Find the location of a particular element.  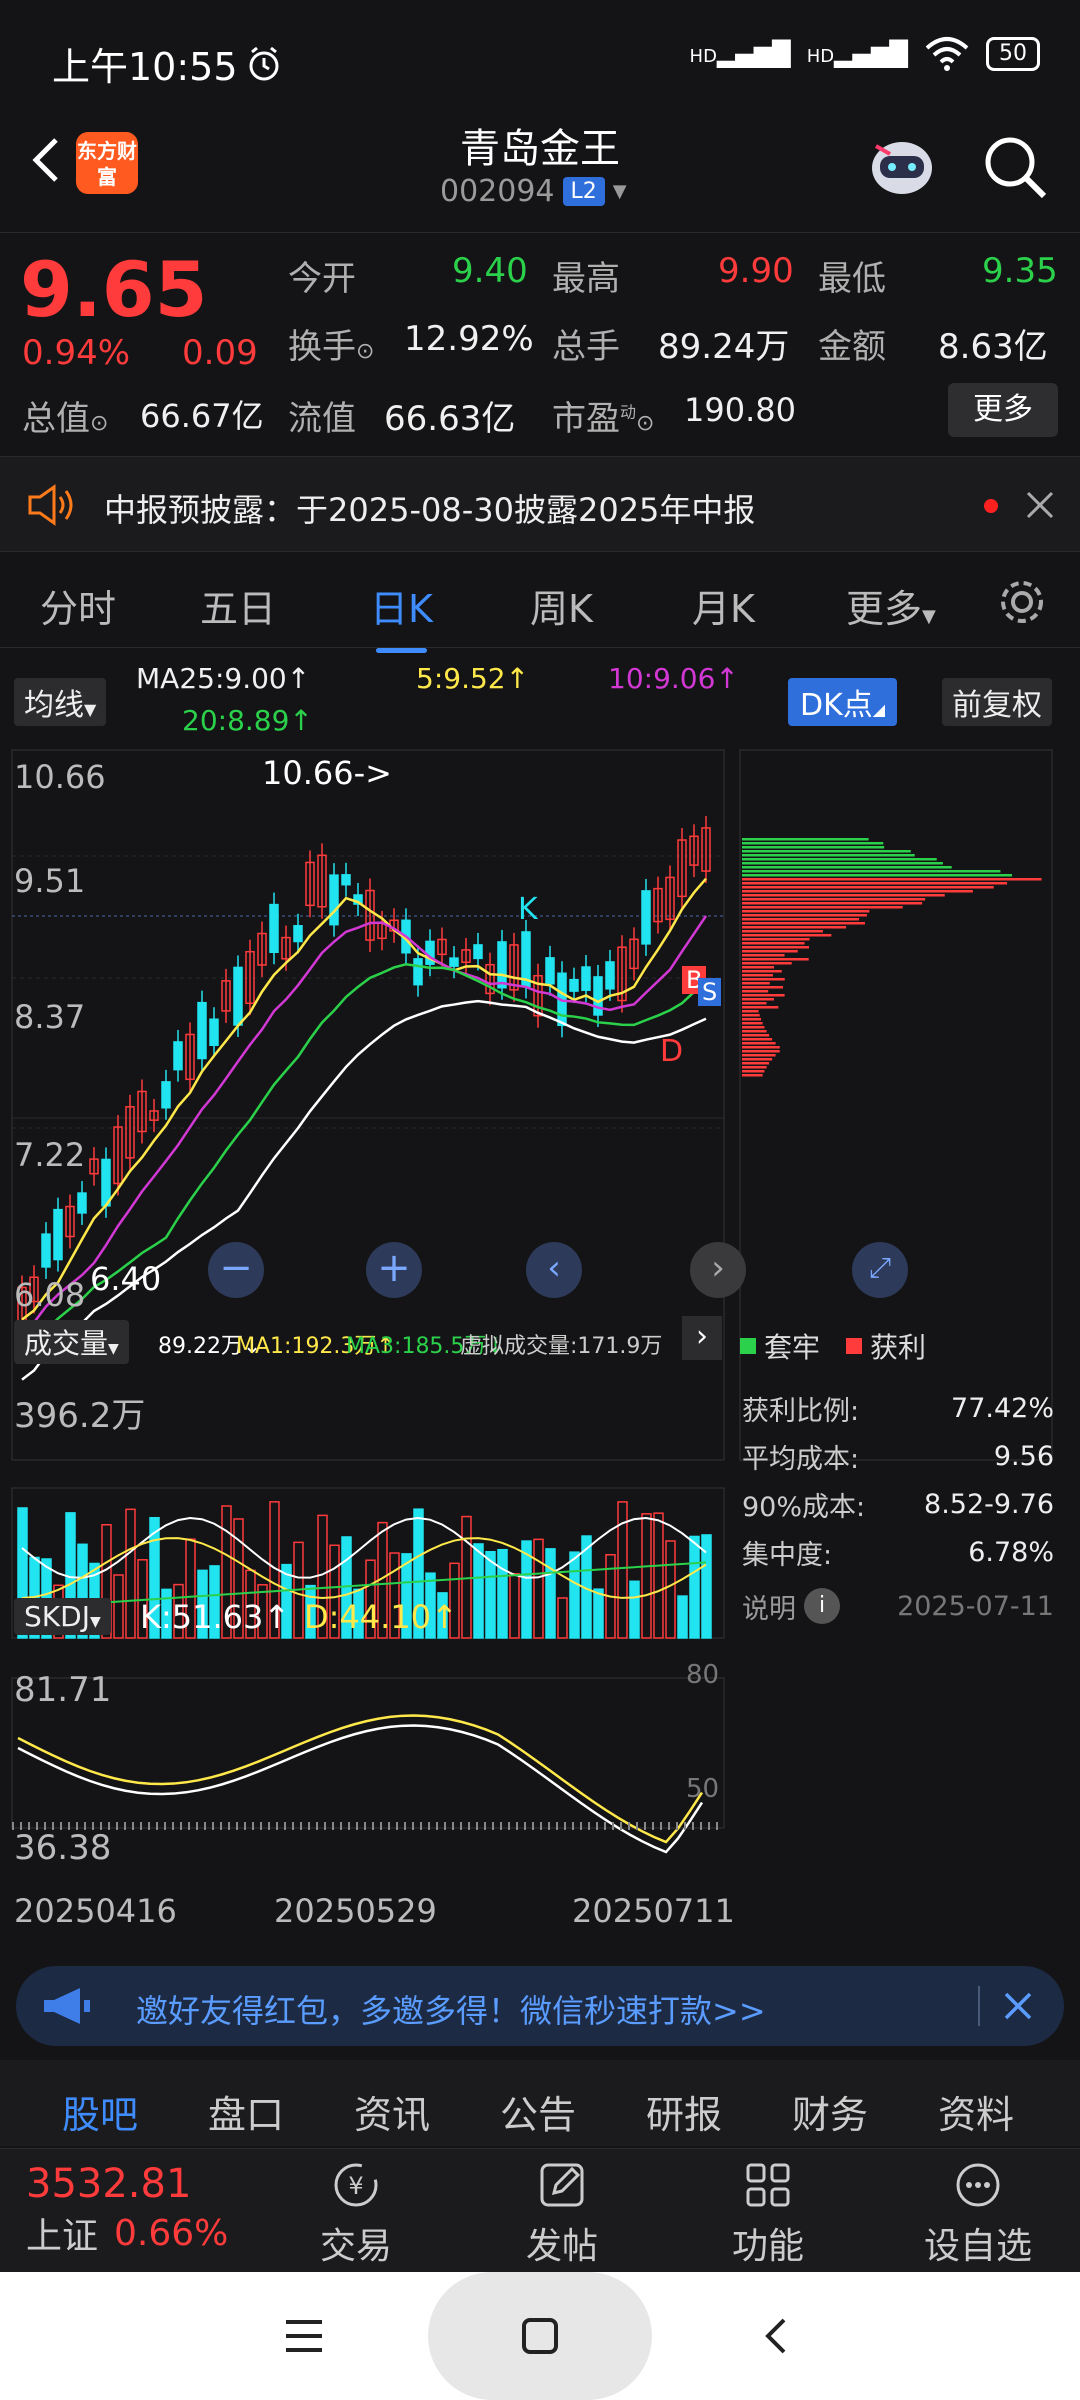

skdj-d-line is located at coordinates (360, 1779).